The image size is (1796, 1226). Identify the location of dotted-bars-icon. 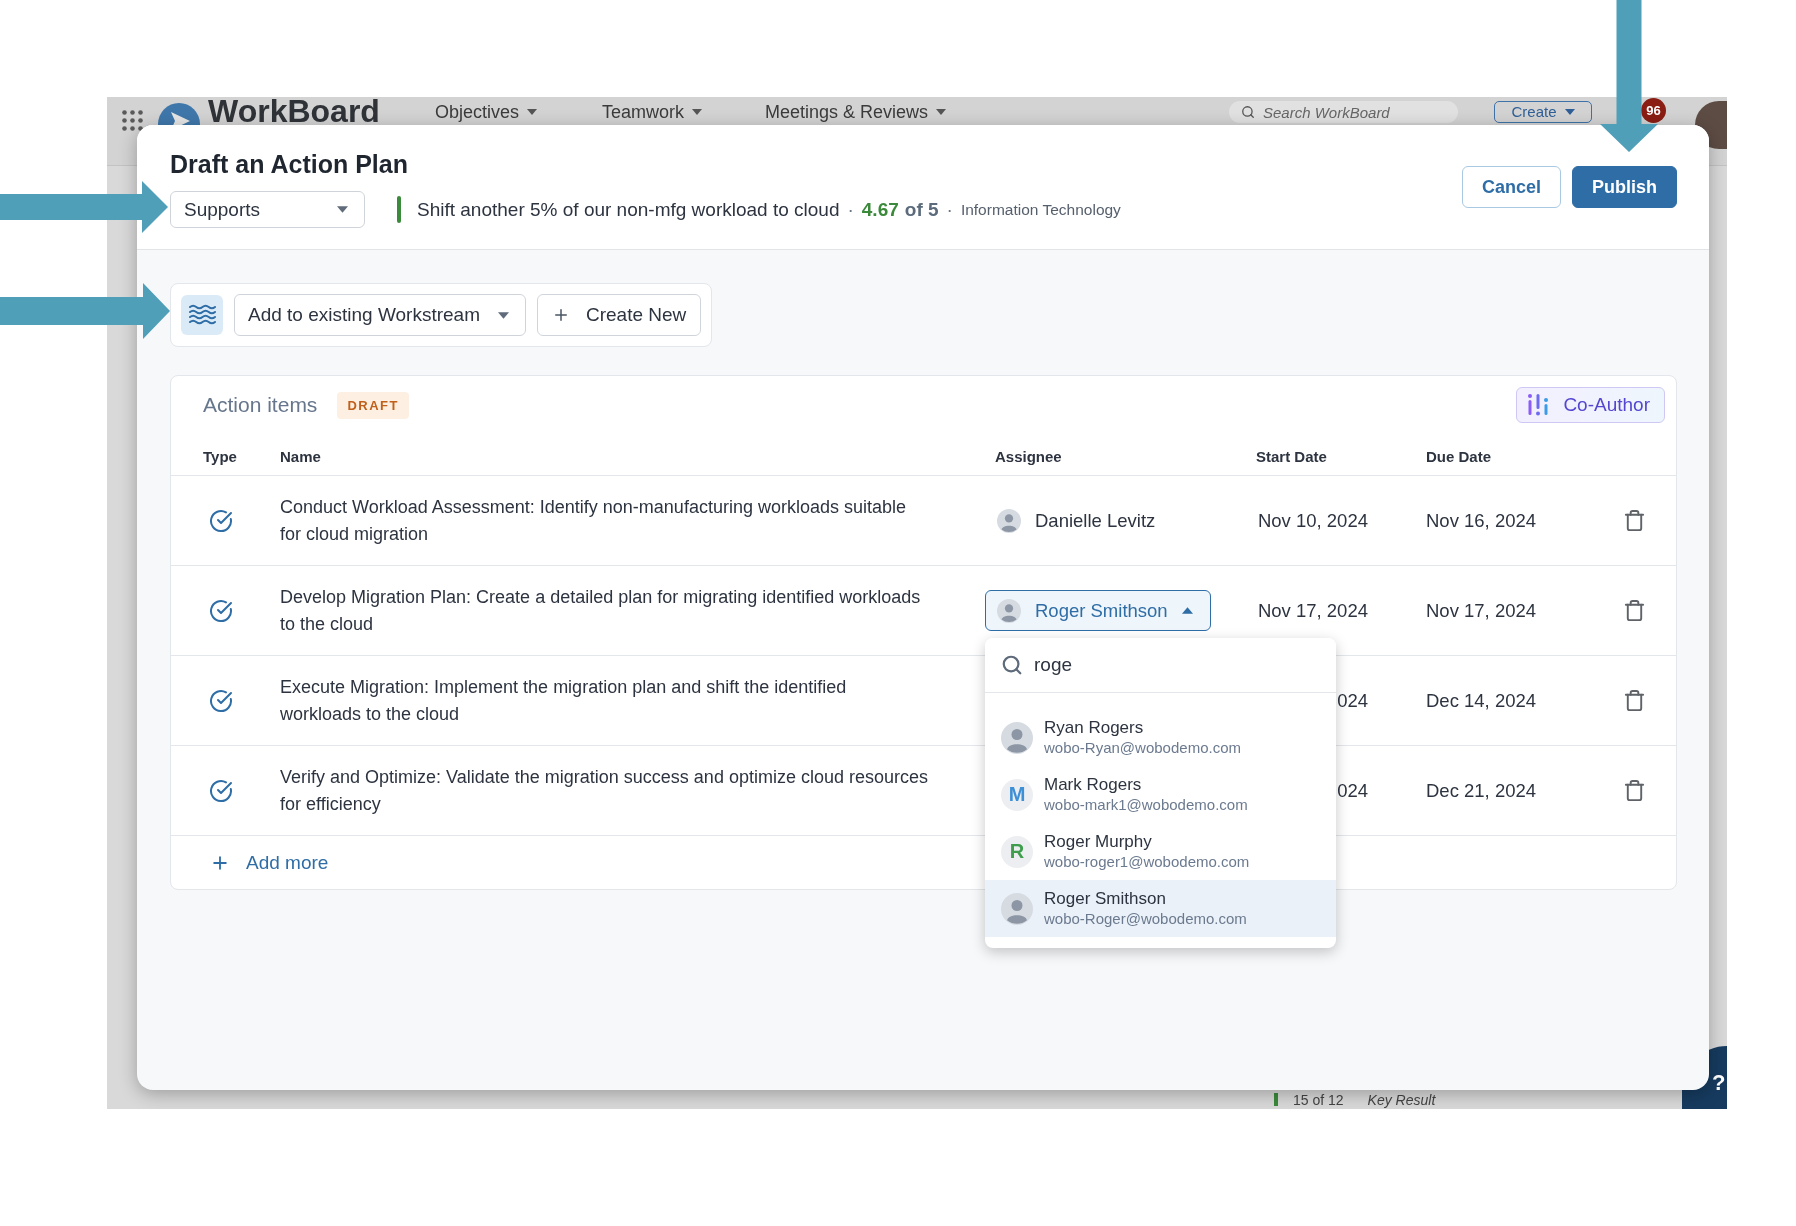
(1538, 405).